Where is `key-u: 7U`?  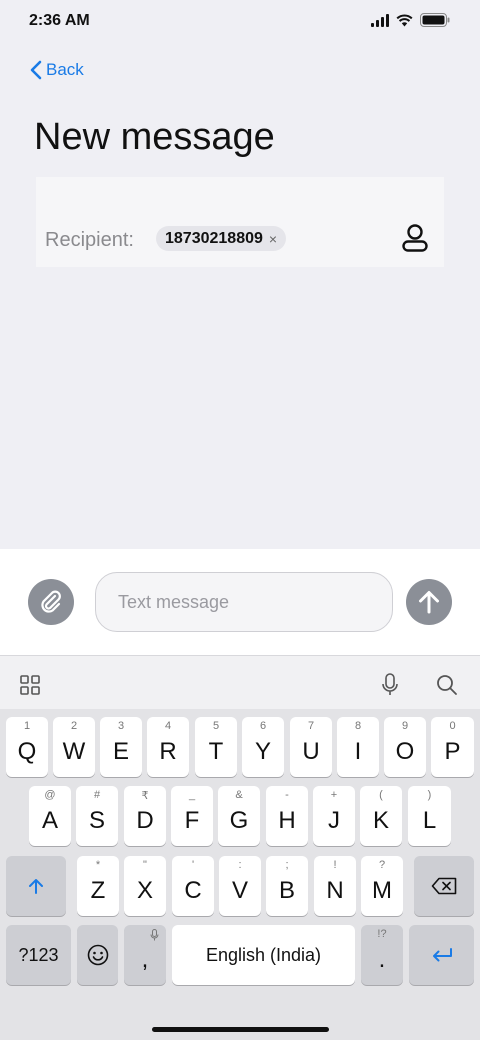 key-u: 7U is located at coordinates (311, 747).